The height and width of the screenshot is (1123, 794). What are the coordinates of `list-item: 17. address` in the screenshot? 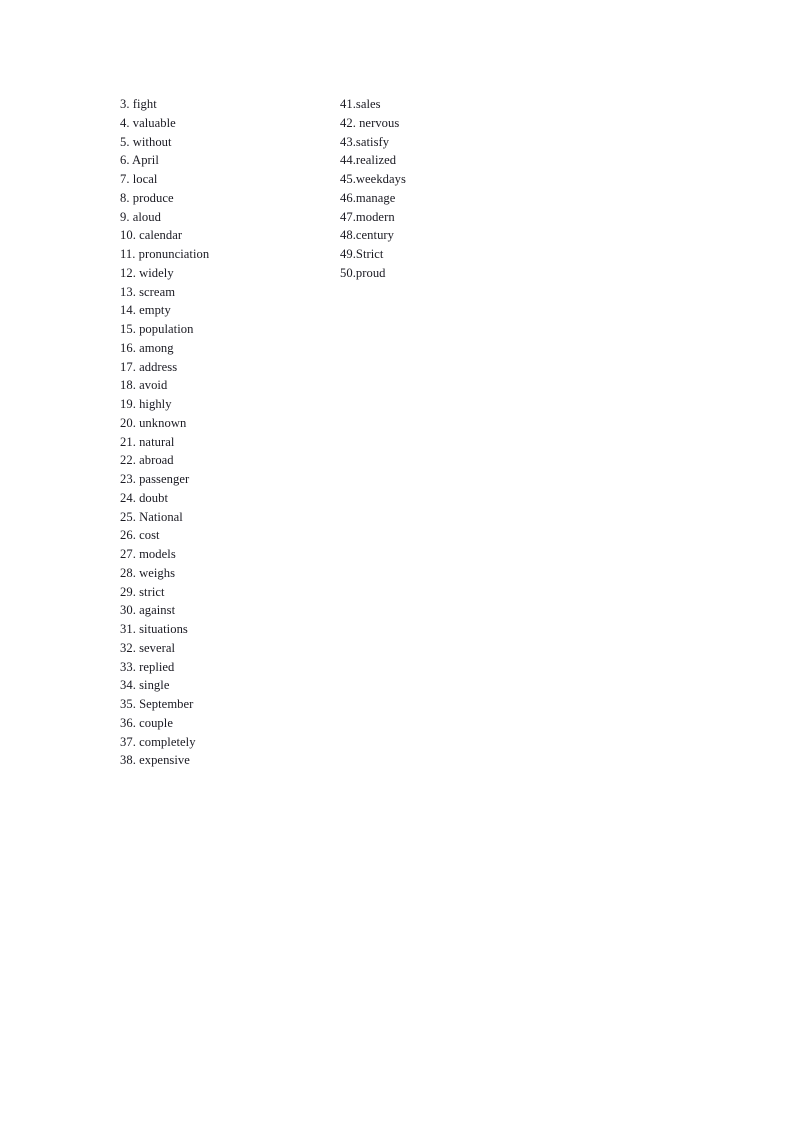 It's located at (149, 366).